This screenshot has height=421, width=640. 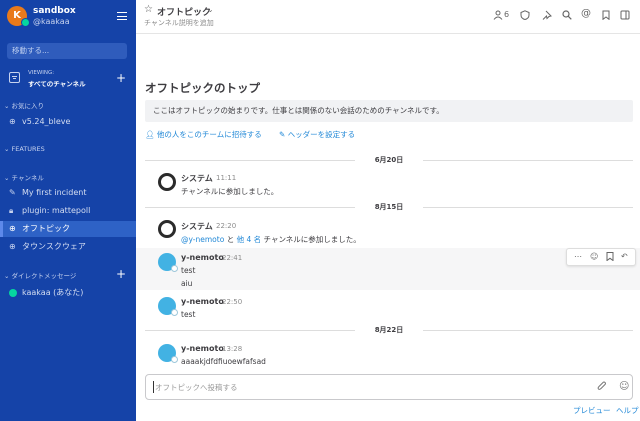 What do you see at coordinates (184, 11) in the screenshot?
I see `channel-name: オフトピック` at bounding box center [184, 11].